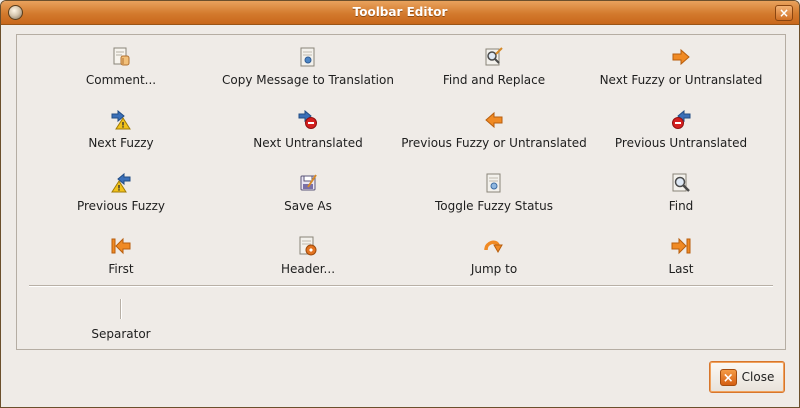  What do you see at coordinates (121, 334) in the screenshot?
I see `tool-label: Separator` at bounding box center [121, 334].